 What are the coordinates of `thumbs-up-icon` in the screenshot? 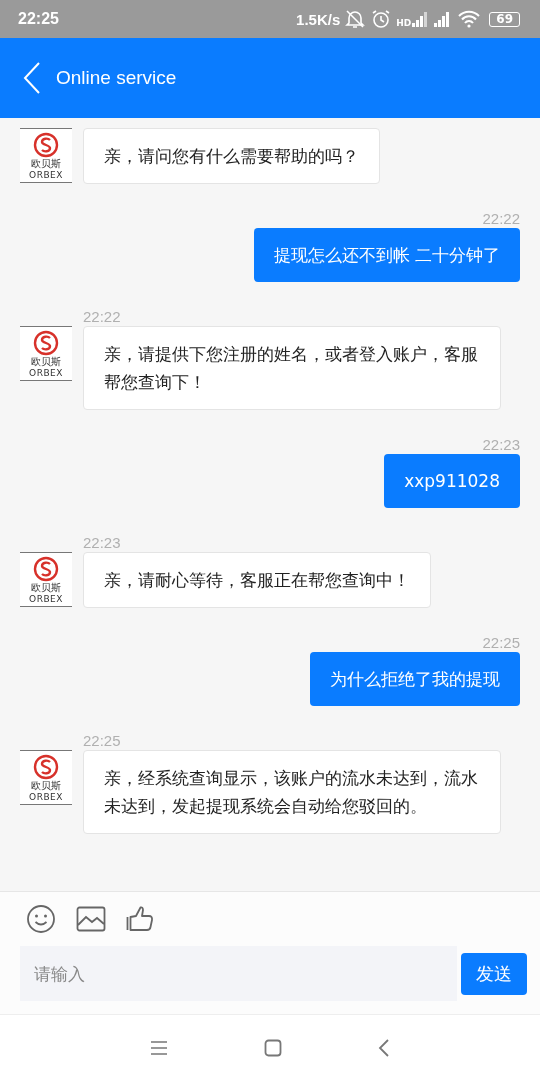 It's located at (140, 919).